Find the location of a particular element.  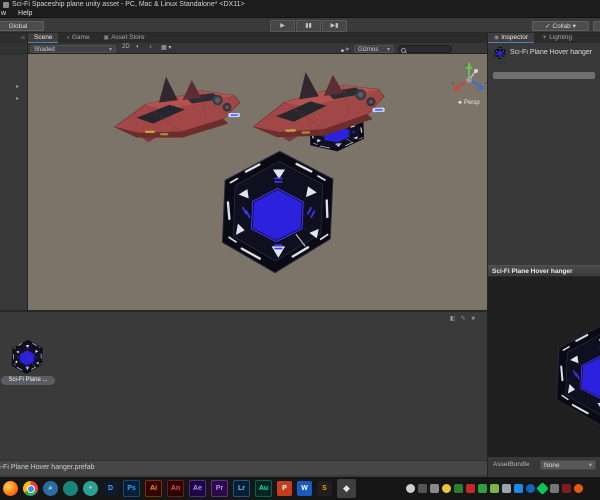

gizmos-dropdown: Gizmos ▾ is located at coordinates (374, 48).